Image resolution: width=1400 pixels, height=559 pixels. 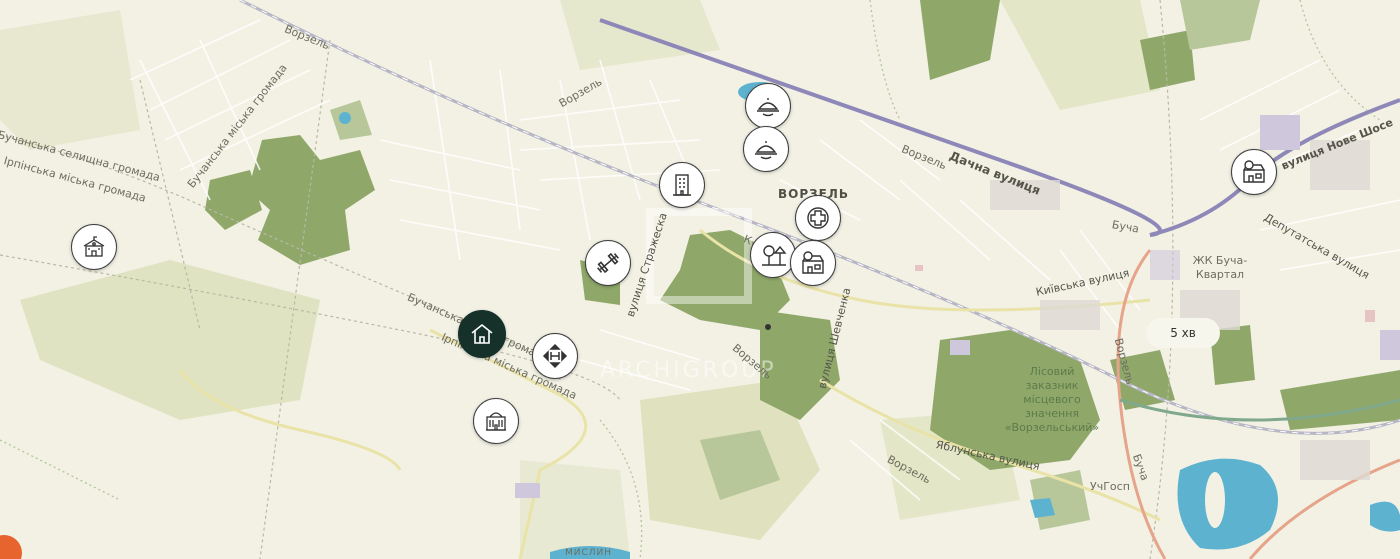 I want to click on park-icon, so click(x=774, y=255).